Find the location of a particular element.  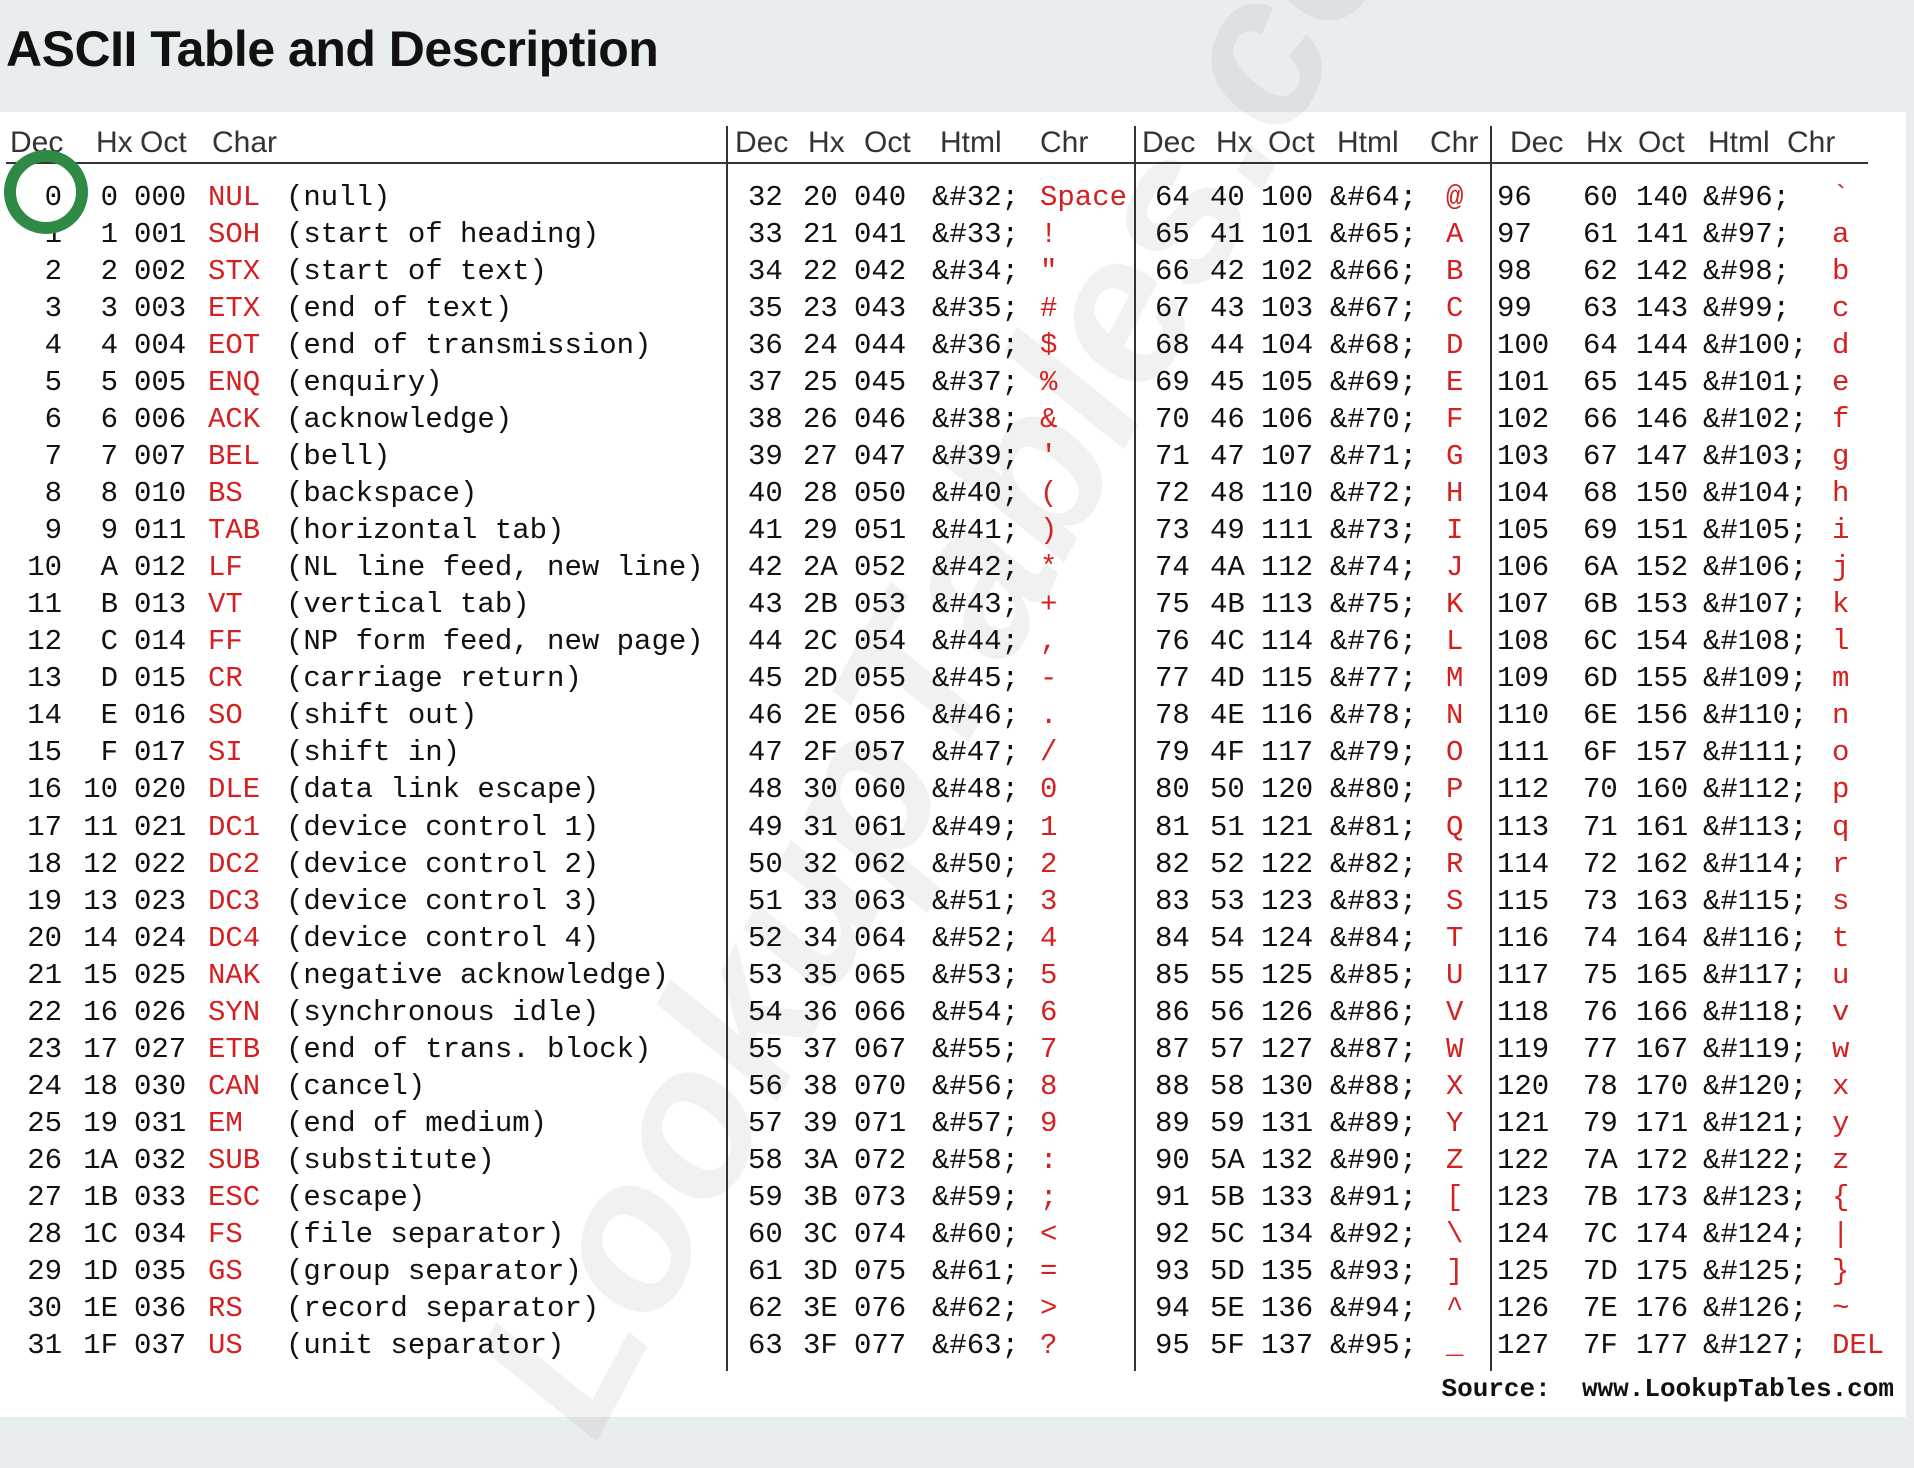

dec-cell: 108 is located at coordinates (1523, 642).